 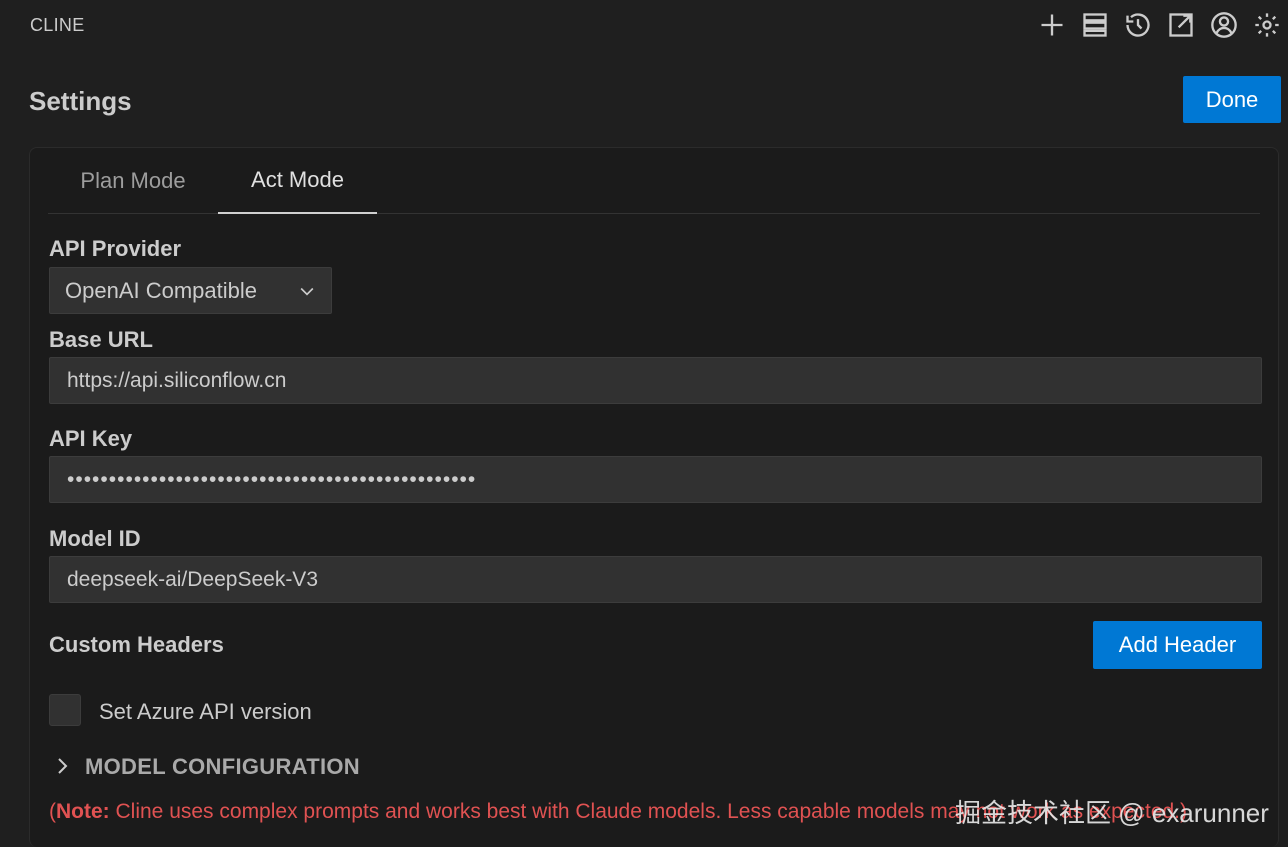 What do you see at coordinates (63, 766) in the screenshot?
I see `chevron-right-icon` at bounding box center [63, 766].